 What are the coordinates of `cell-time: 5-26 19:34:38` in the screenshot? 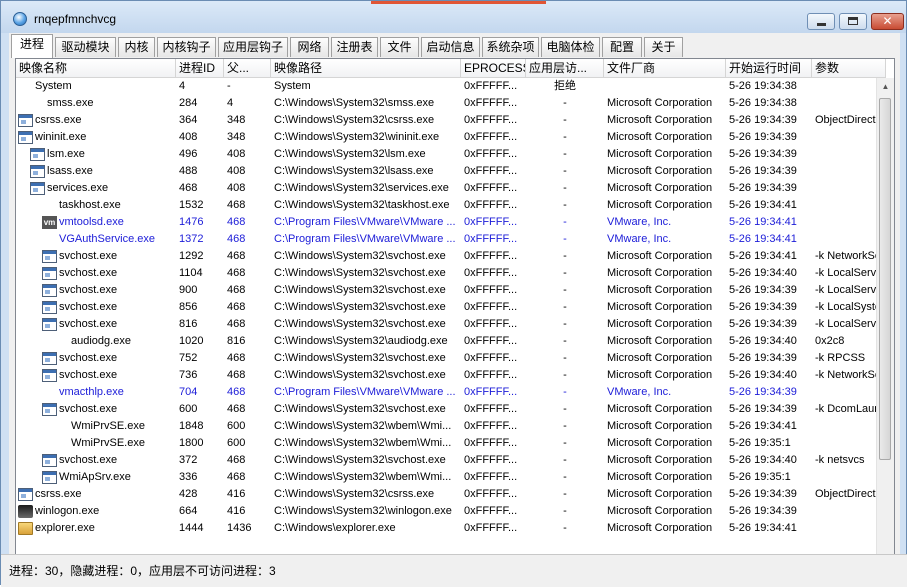 It's located at (763, 103).